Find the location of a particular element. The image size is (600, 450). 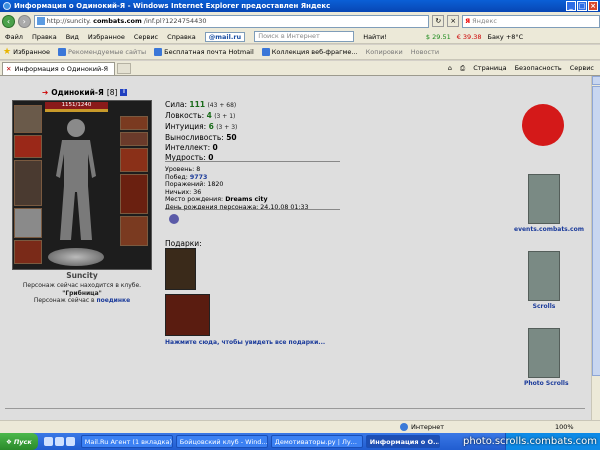

fav-item-news: Новости is located at coordinates (425, 52).